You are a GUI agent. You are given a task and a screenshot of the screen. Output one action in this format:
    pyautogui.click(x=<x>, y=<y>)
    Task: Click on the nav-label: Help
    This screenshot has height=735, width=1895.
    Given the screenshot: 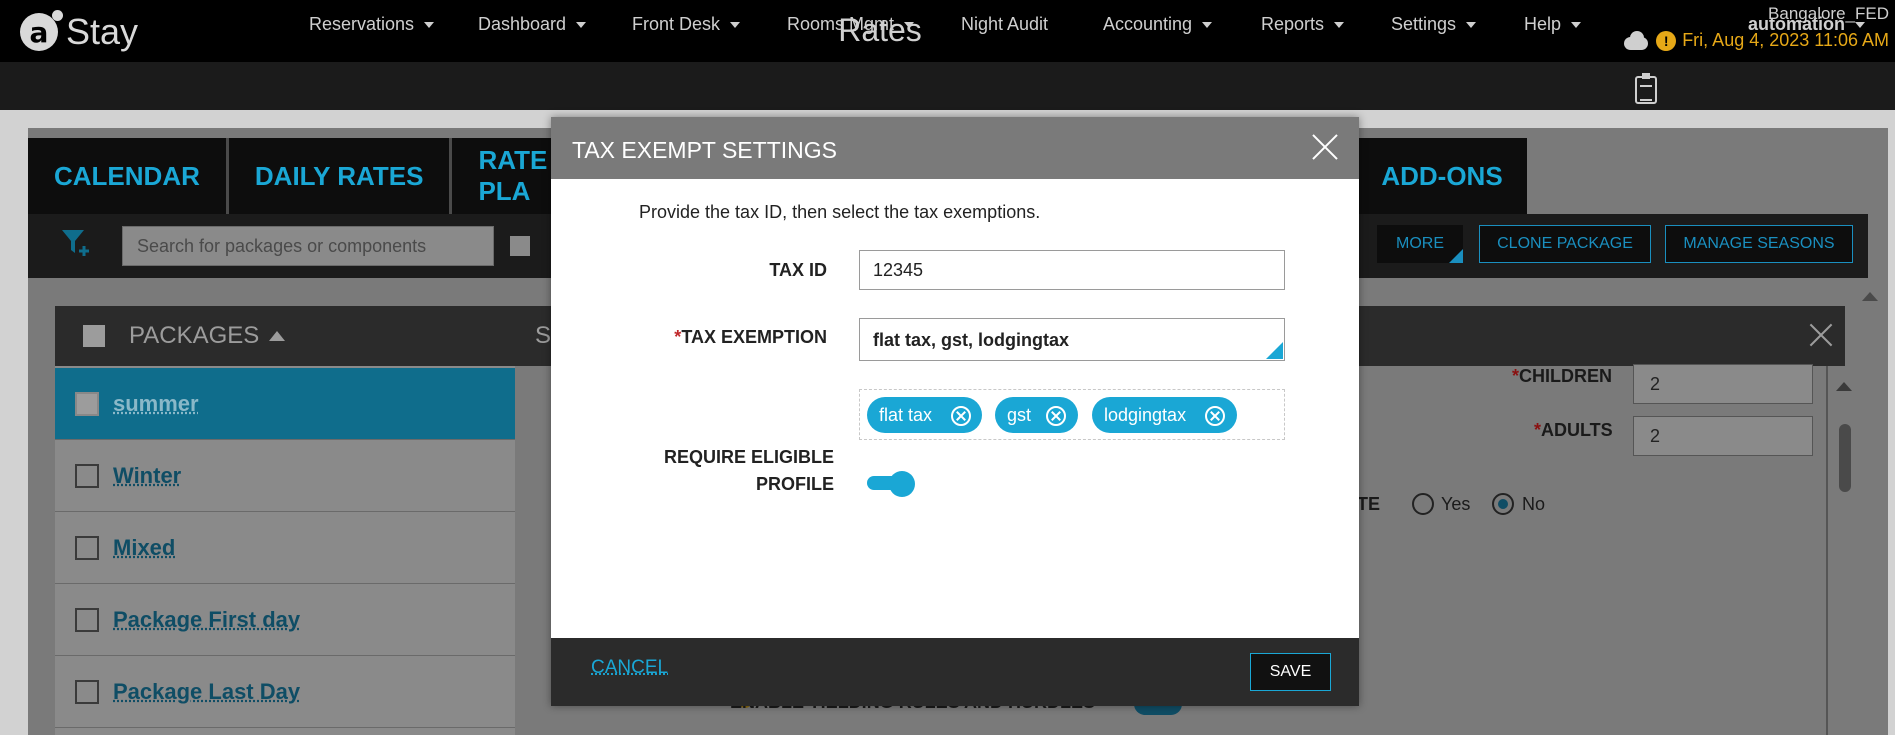 What is the action you would take?
    pyautogui.click(x=1543, y=24)
    